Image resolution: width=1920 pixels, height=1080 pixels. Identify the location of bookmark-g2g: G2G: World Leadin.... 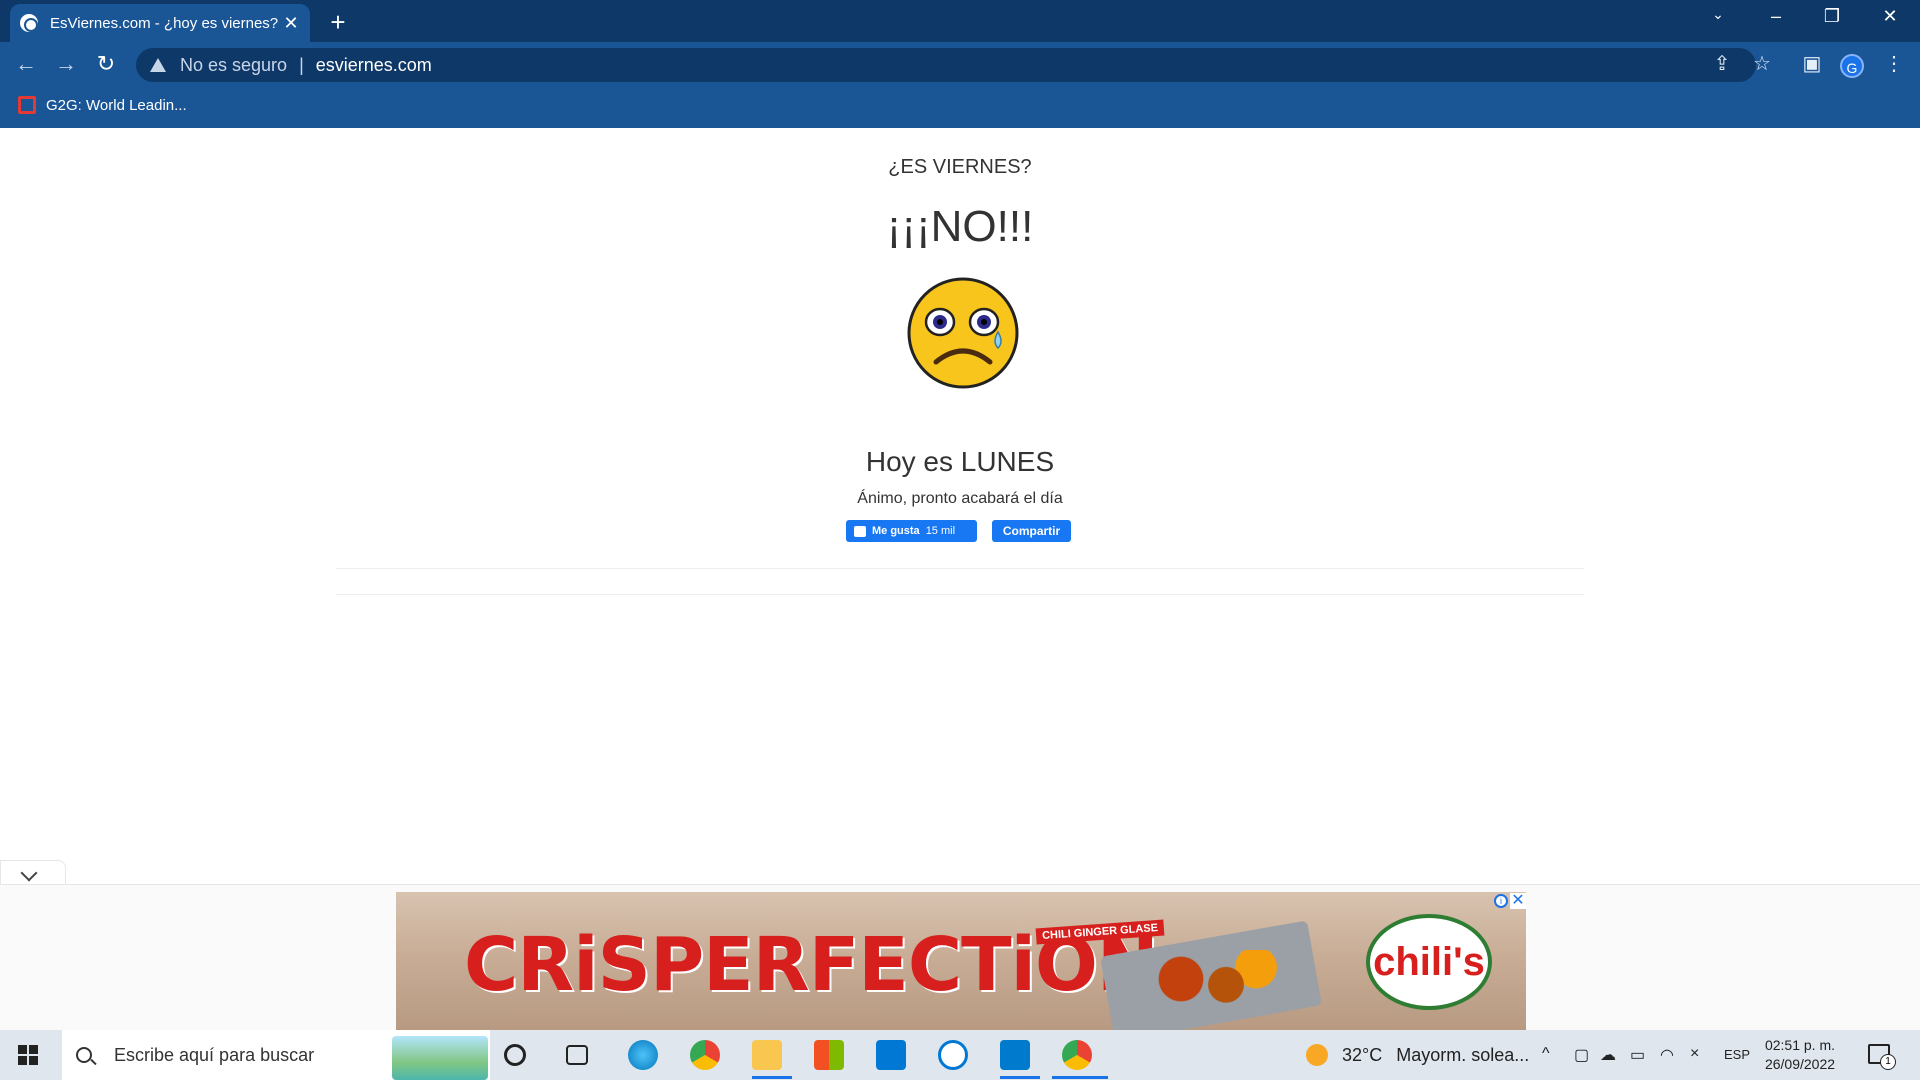
(102, 105).